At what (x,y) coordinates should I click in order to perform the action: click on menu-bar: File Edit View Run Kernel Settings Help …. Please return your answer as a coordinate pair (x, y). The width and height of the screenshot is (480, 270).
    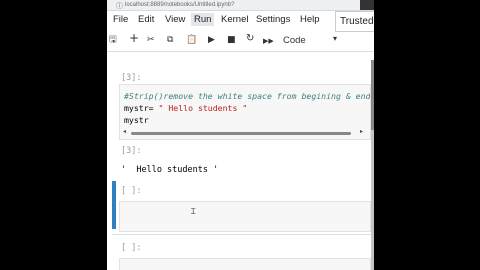
    Looking at the image, I should click on (240, 21).